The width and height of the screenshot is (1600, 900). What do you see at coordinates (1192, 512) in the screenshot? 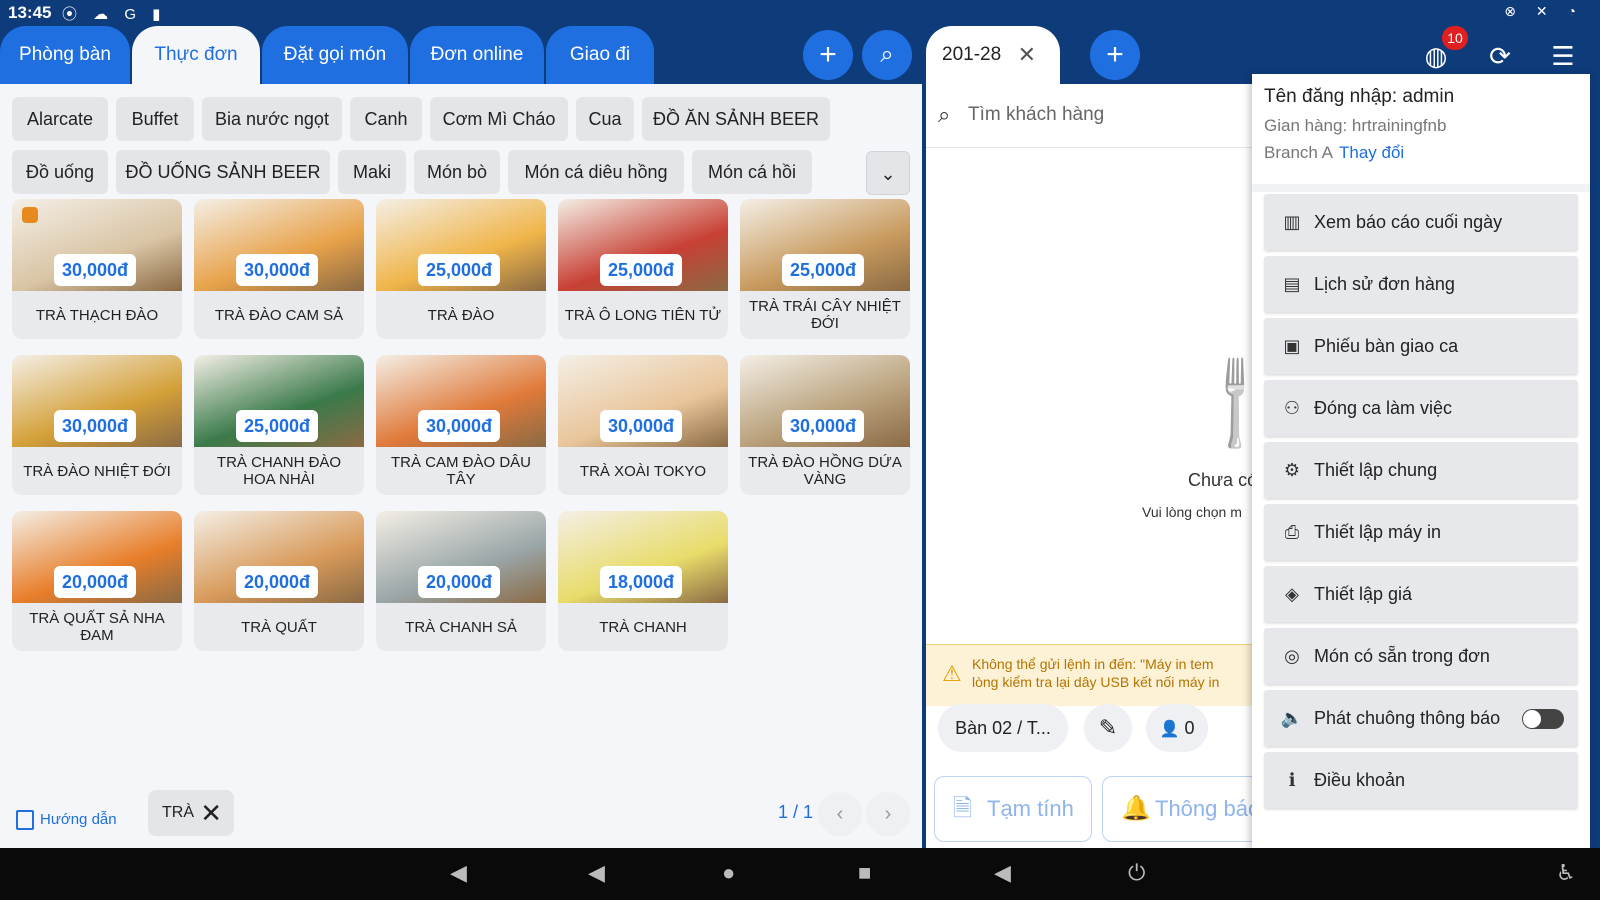
I see `empty-order-subtitle: Vui lòng chọn m` at bounding box center [1192, 512].